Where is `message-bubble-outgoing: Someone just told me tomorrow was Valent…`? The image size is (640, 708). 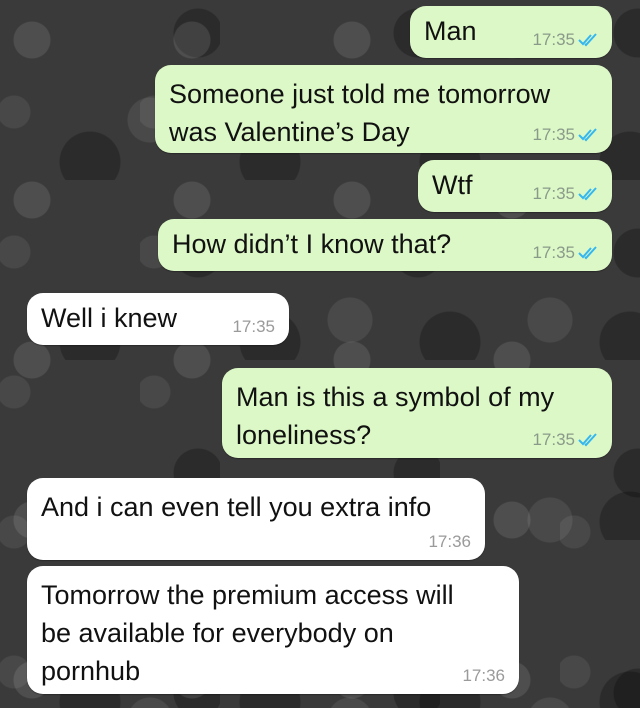
message-bubble-outgoing: Someone just told me tomorrow was Valent… is located at coordinates (383, 109).